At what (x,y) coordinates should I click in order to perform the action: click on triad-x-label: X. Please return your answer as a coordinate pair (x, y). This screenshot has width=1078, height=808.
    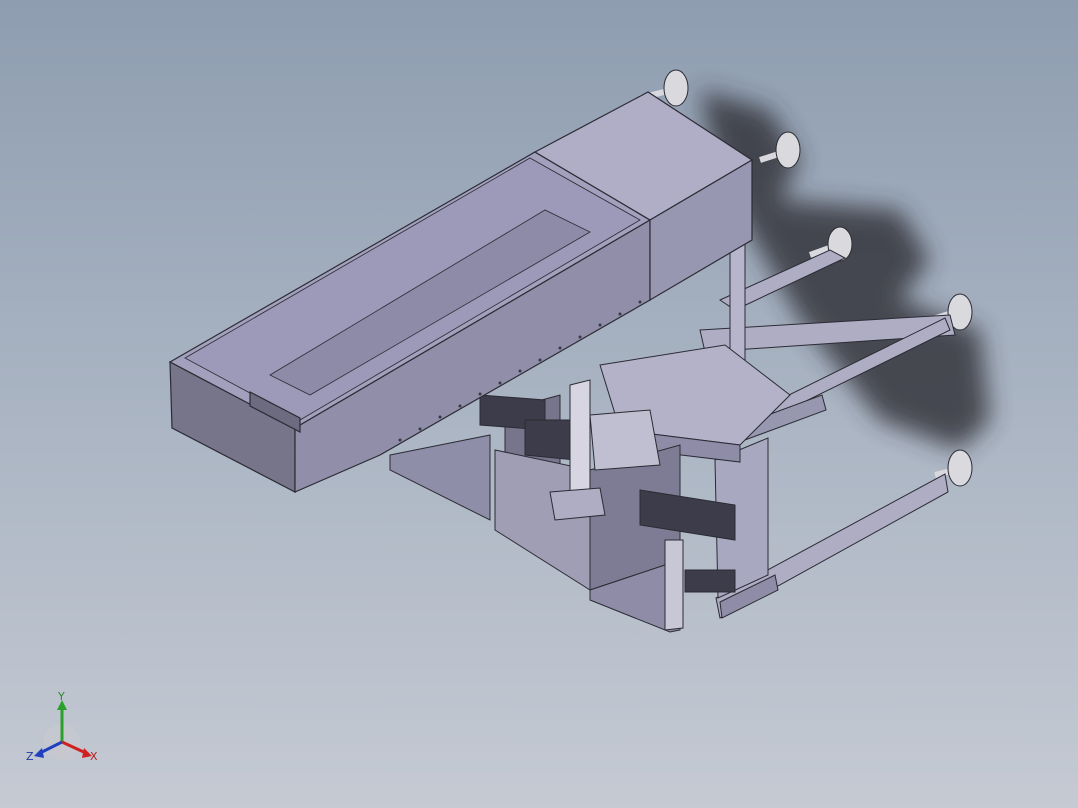
    Looking at the image, I should click on (94, 756).